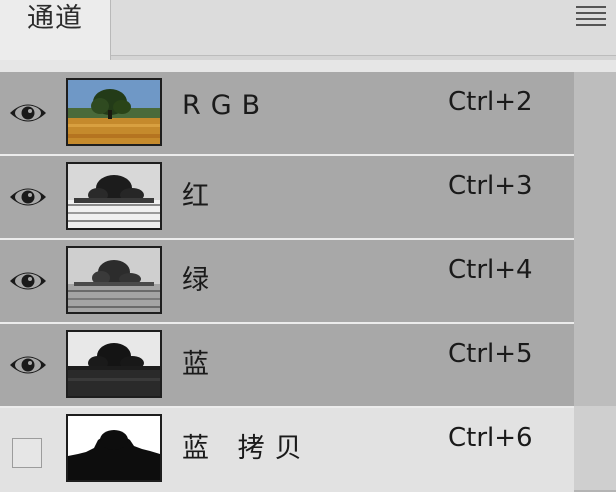 This screenshot has height=492, width=616. What do you see at coordinates (363, 28) in the screenshot?
I see `tab-bar-empty` at bounding box center [363, 28].